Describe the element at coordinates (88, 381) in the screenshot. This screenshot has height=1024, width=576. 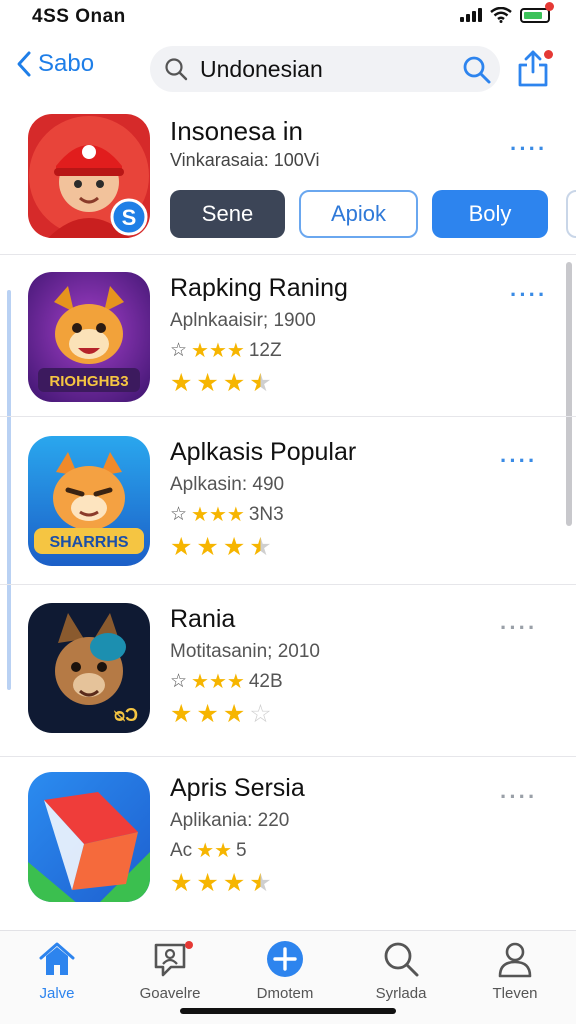
I see `app-art-text: RIOHGHB3` at that location.